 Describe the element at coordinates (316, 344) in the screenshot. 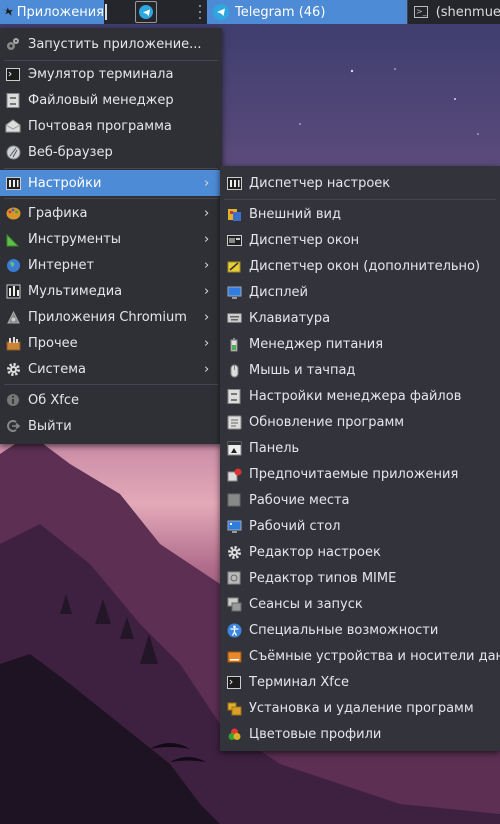

I see `submenu-item-label: Менеджер питания` at that location.